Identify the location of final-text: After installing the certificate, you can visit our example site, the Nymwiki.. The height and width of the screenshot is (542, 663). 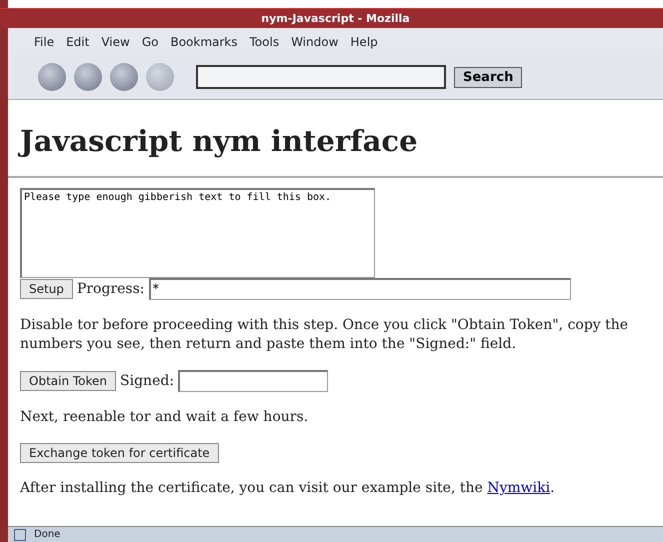
(288, 488).